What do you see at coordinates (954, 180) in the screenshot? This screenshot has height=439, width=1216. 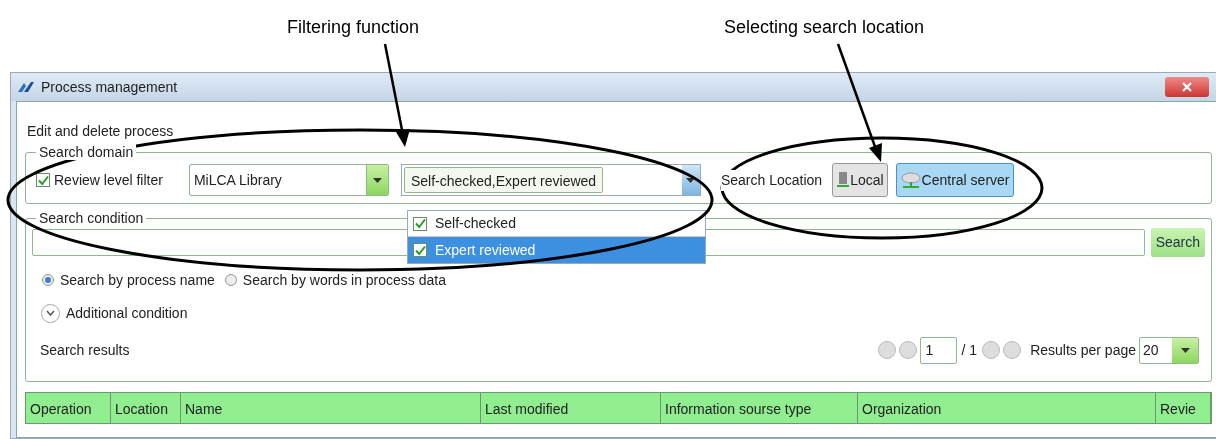 I see `location-toggle: Central server` at bounding box center [954, 180].